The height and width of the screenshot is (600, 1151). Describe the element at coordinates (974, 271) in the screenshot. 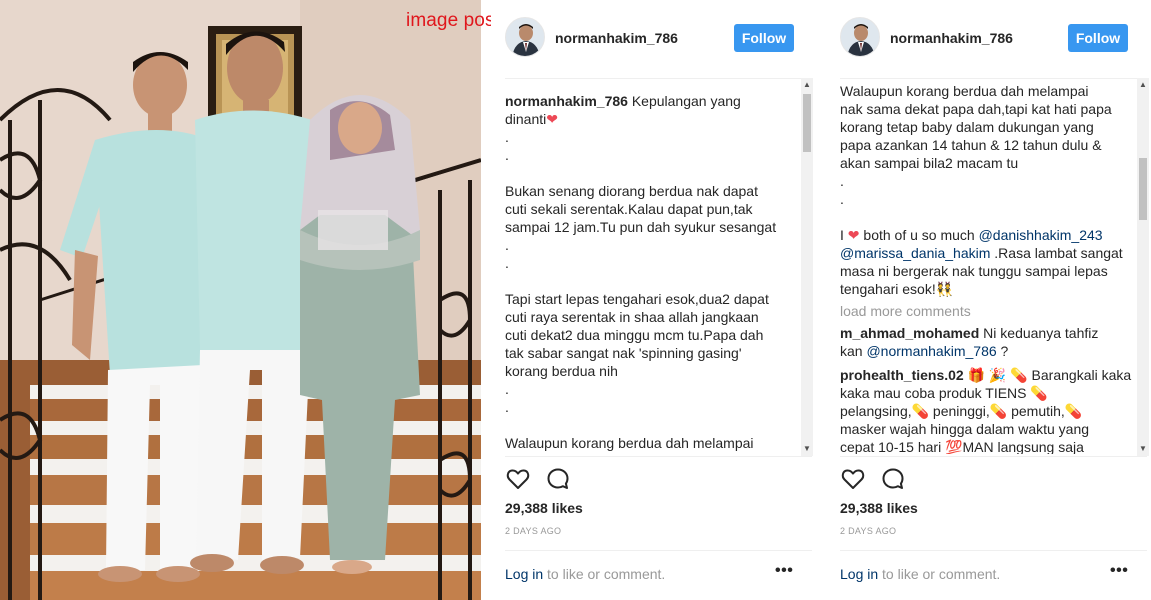

I see `caption-line: masa ni bergerak nak tunggu sampai lepas` at that location.